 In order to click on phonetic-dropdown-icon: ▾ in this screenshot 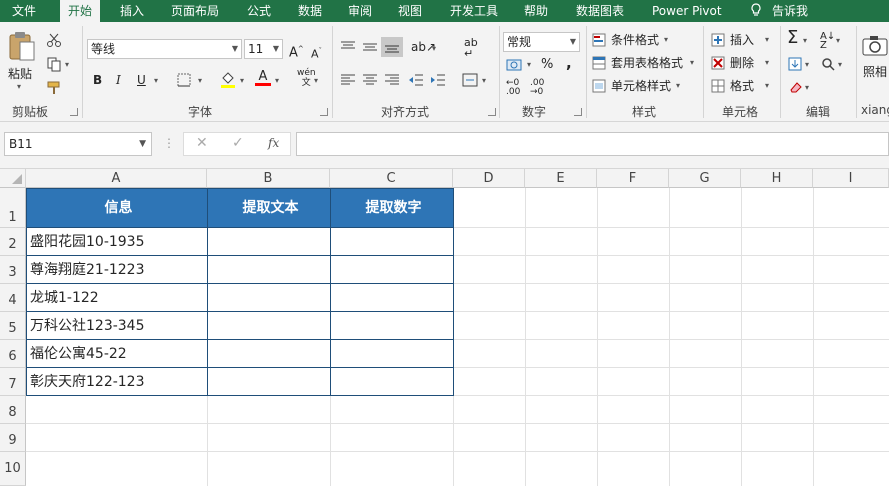, I will do `click(316, 80)`.